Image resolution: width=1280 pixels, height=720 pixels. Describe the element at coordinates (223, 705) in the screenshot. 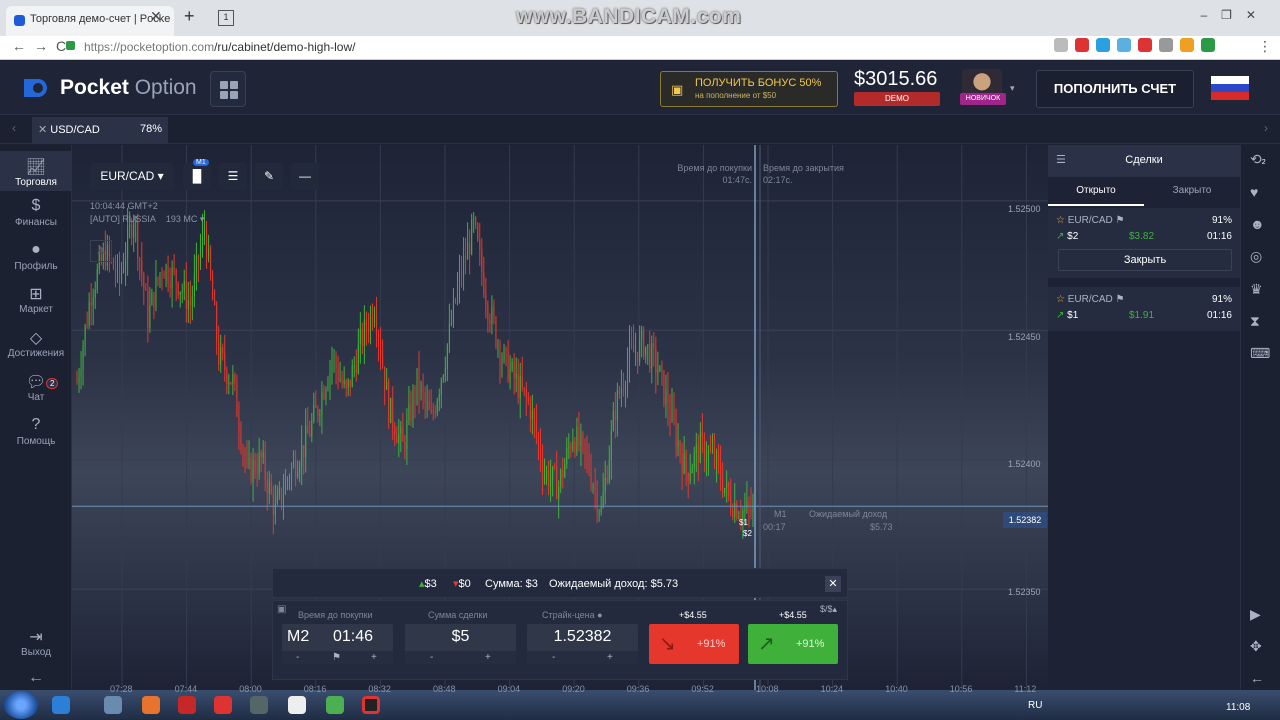

I see `yandex-icon` at that location.